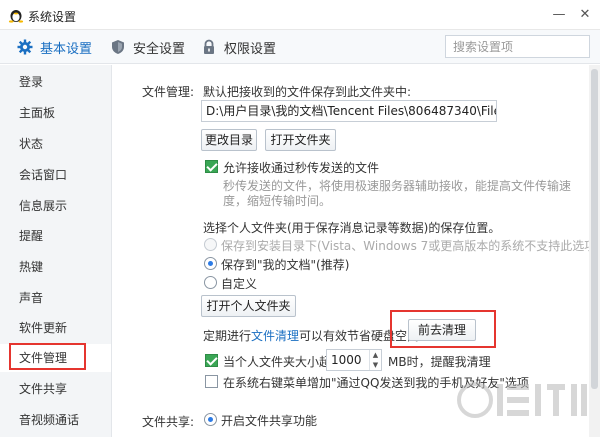  Describe the element at coordinates (522, 400) in the screenshot. I see `watermark-logo` at that location.